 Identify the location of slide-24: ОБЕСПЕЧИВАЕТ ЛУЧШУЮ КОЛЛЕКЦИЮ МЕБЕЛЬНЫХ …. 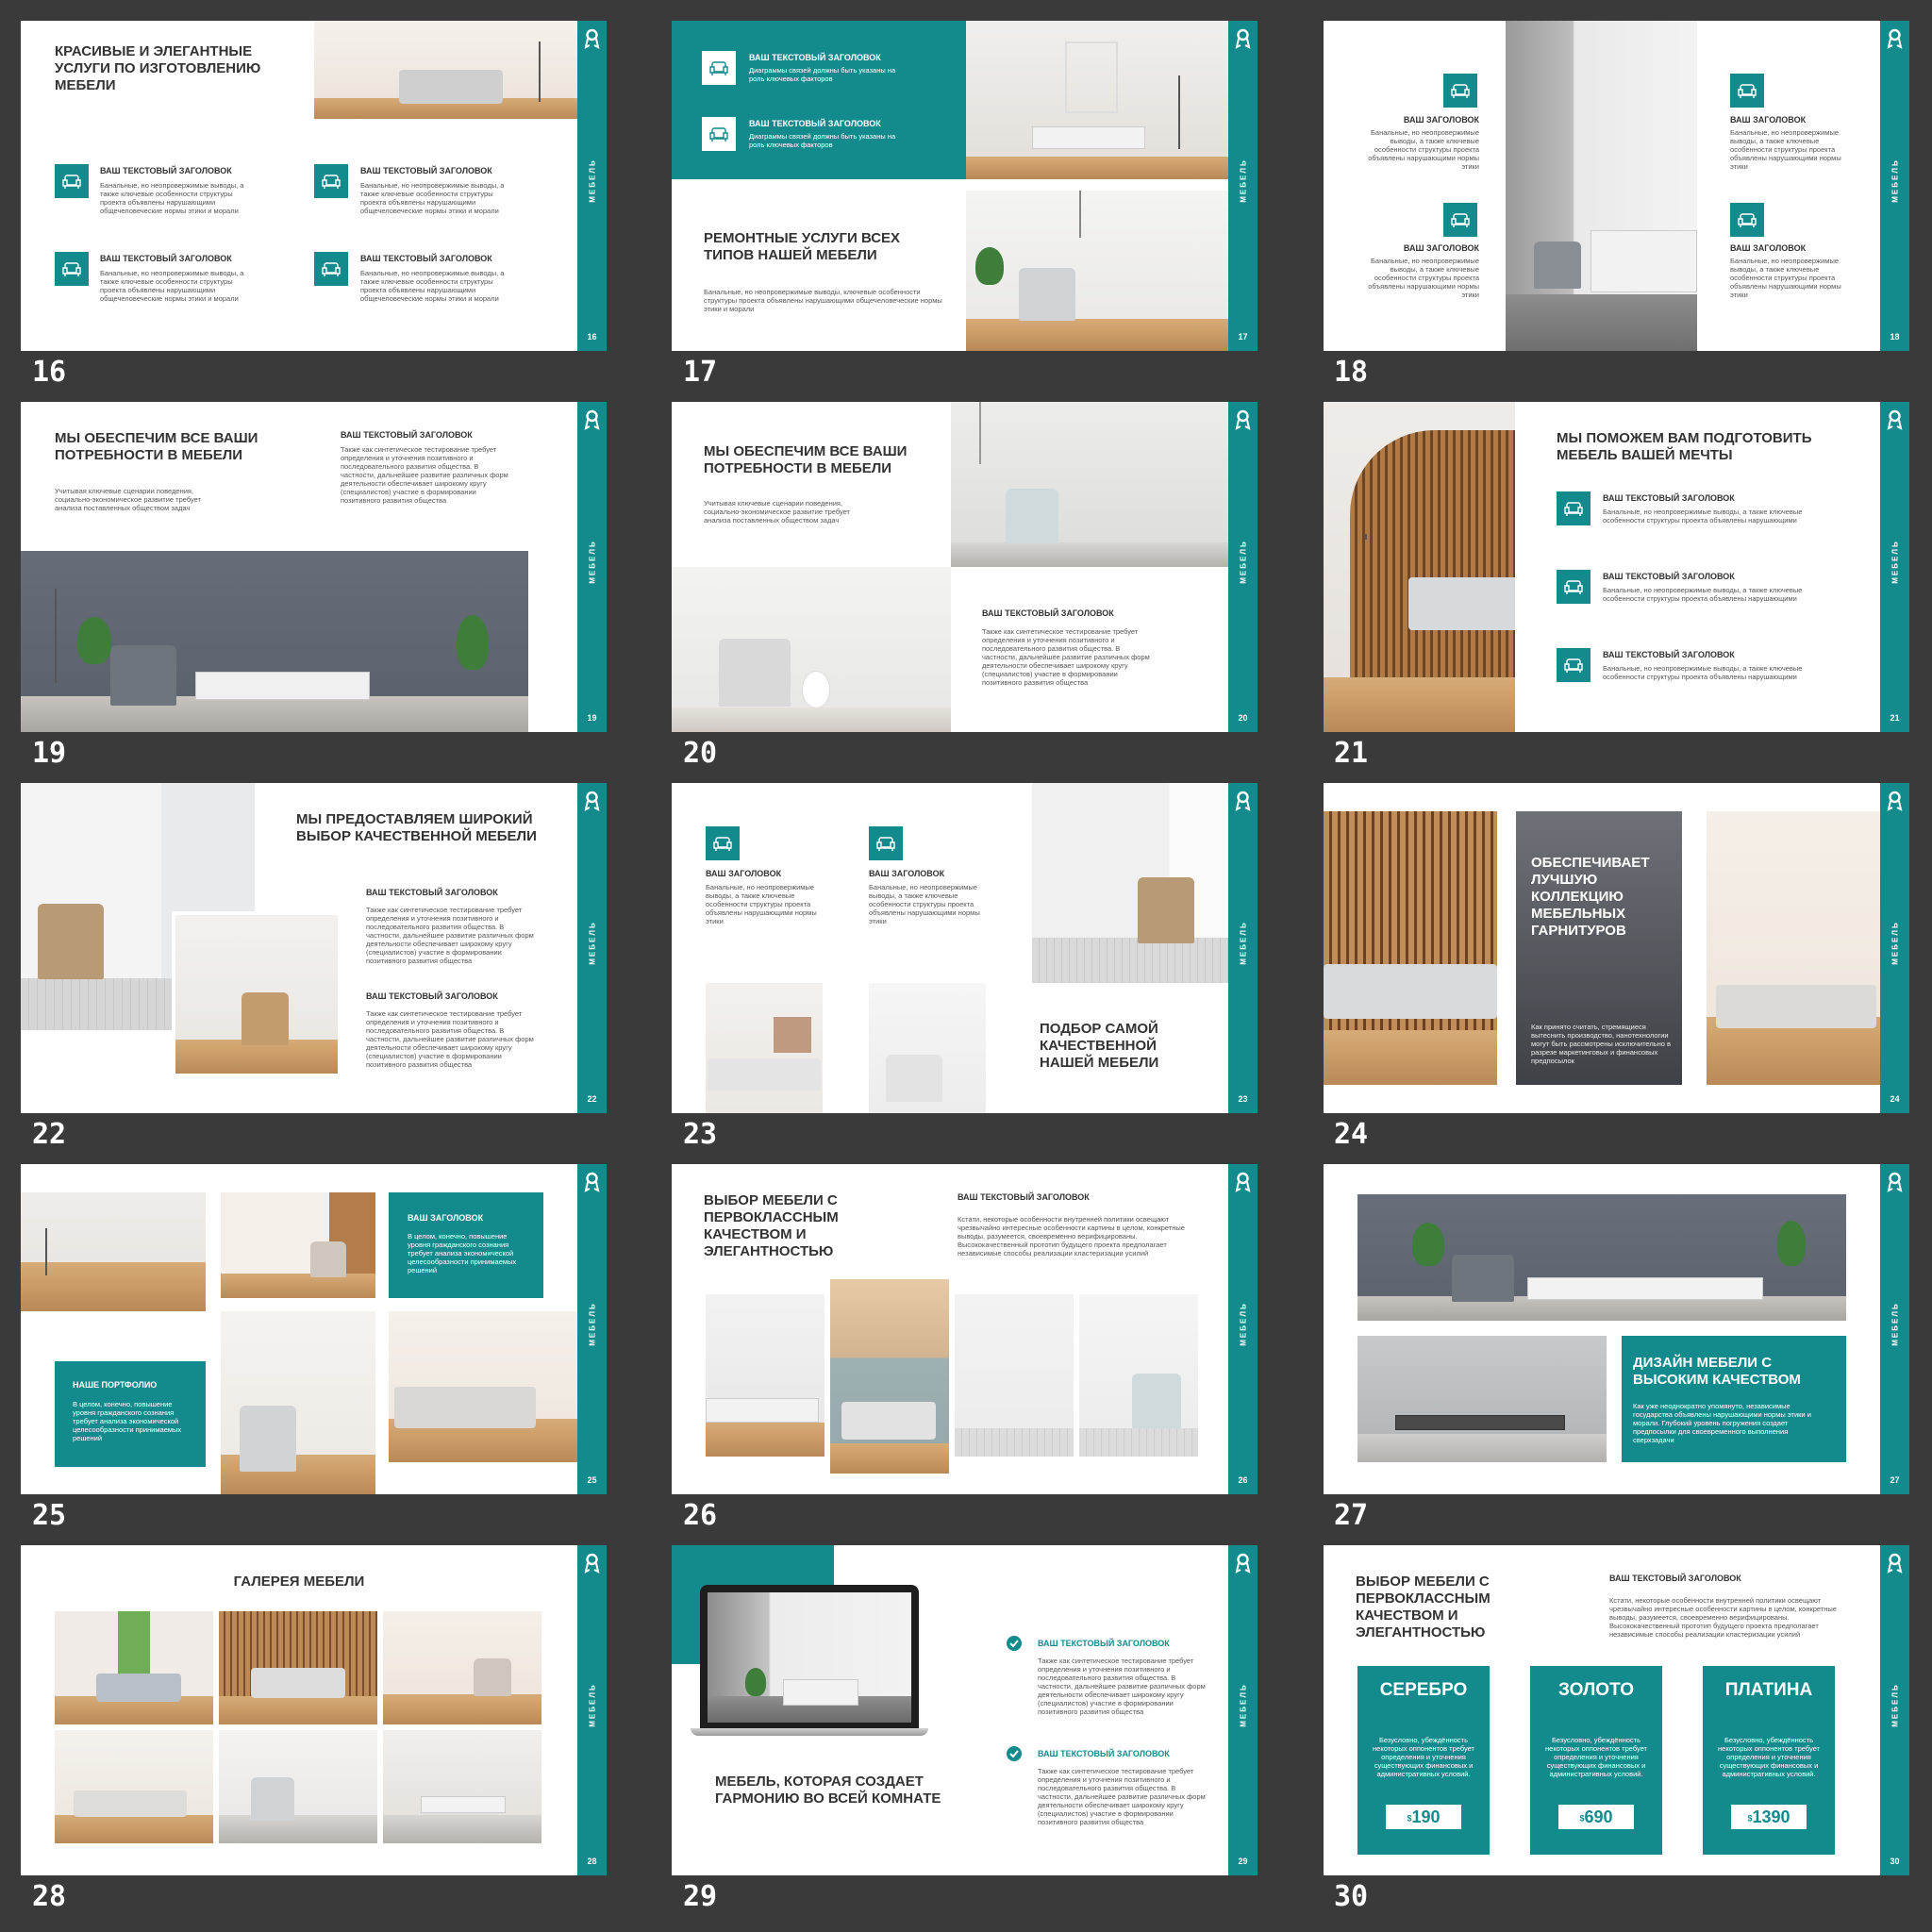
(1616, 948).